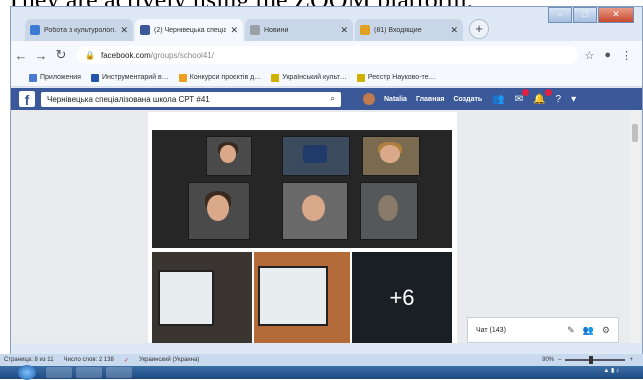 This screenshot has height=380, width=643. I want to click on windows-taskbar: ▲ ▮ ♪, so click(321, 372).